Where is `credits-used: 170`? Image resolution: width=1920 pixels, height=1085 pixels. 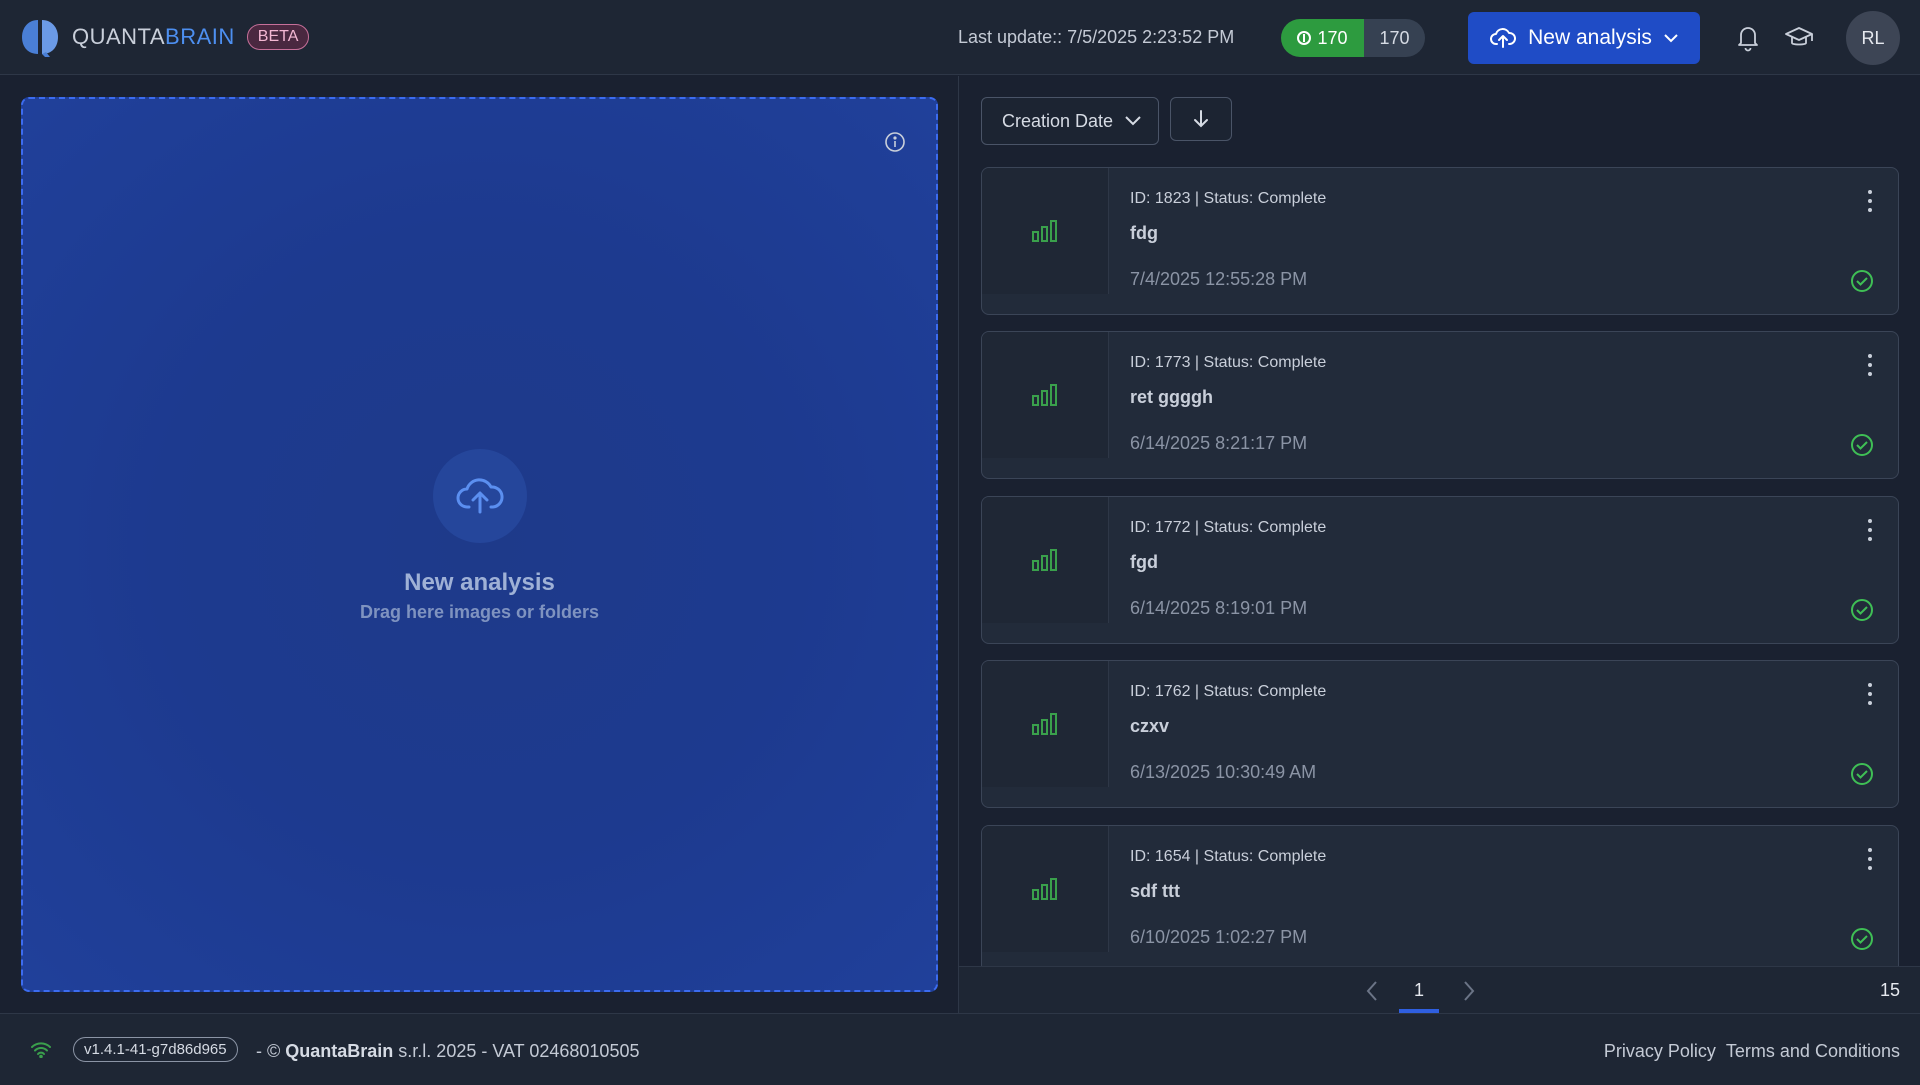 credits-used: 170 is located at coordinates (1322, 38).